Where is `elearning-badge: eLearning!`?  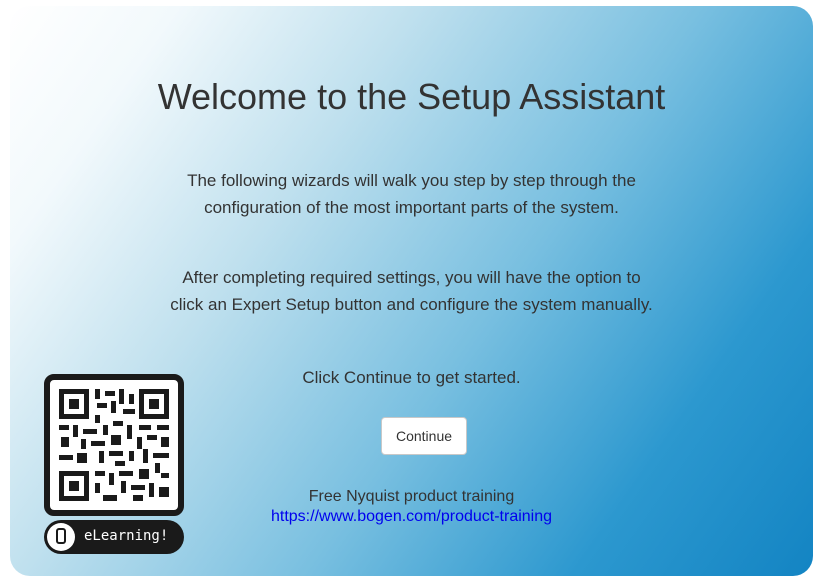
elearning-badge: eLearning! is located at coordinates (114, 537).